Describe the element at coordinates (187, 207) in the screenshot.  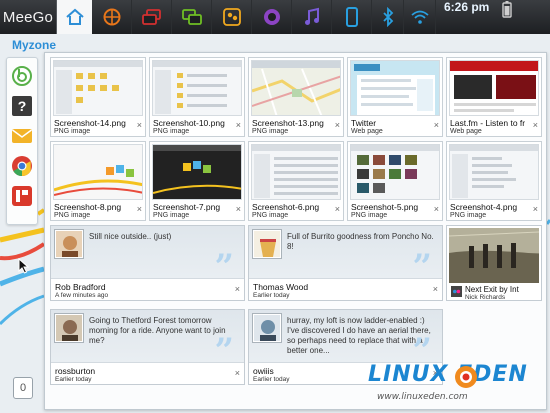
I see `file-name: Screenshot-7.png` at that location.